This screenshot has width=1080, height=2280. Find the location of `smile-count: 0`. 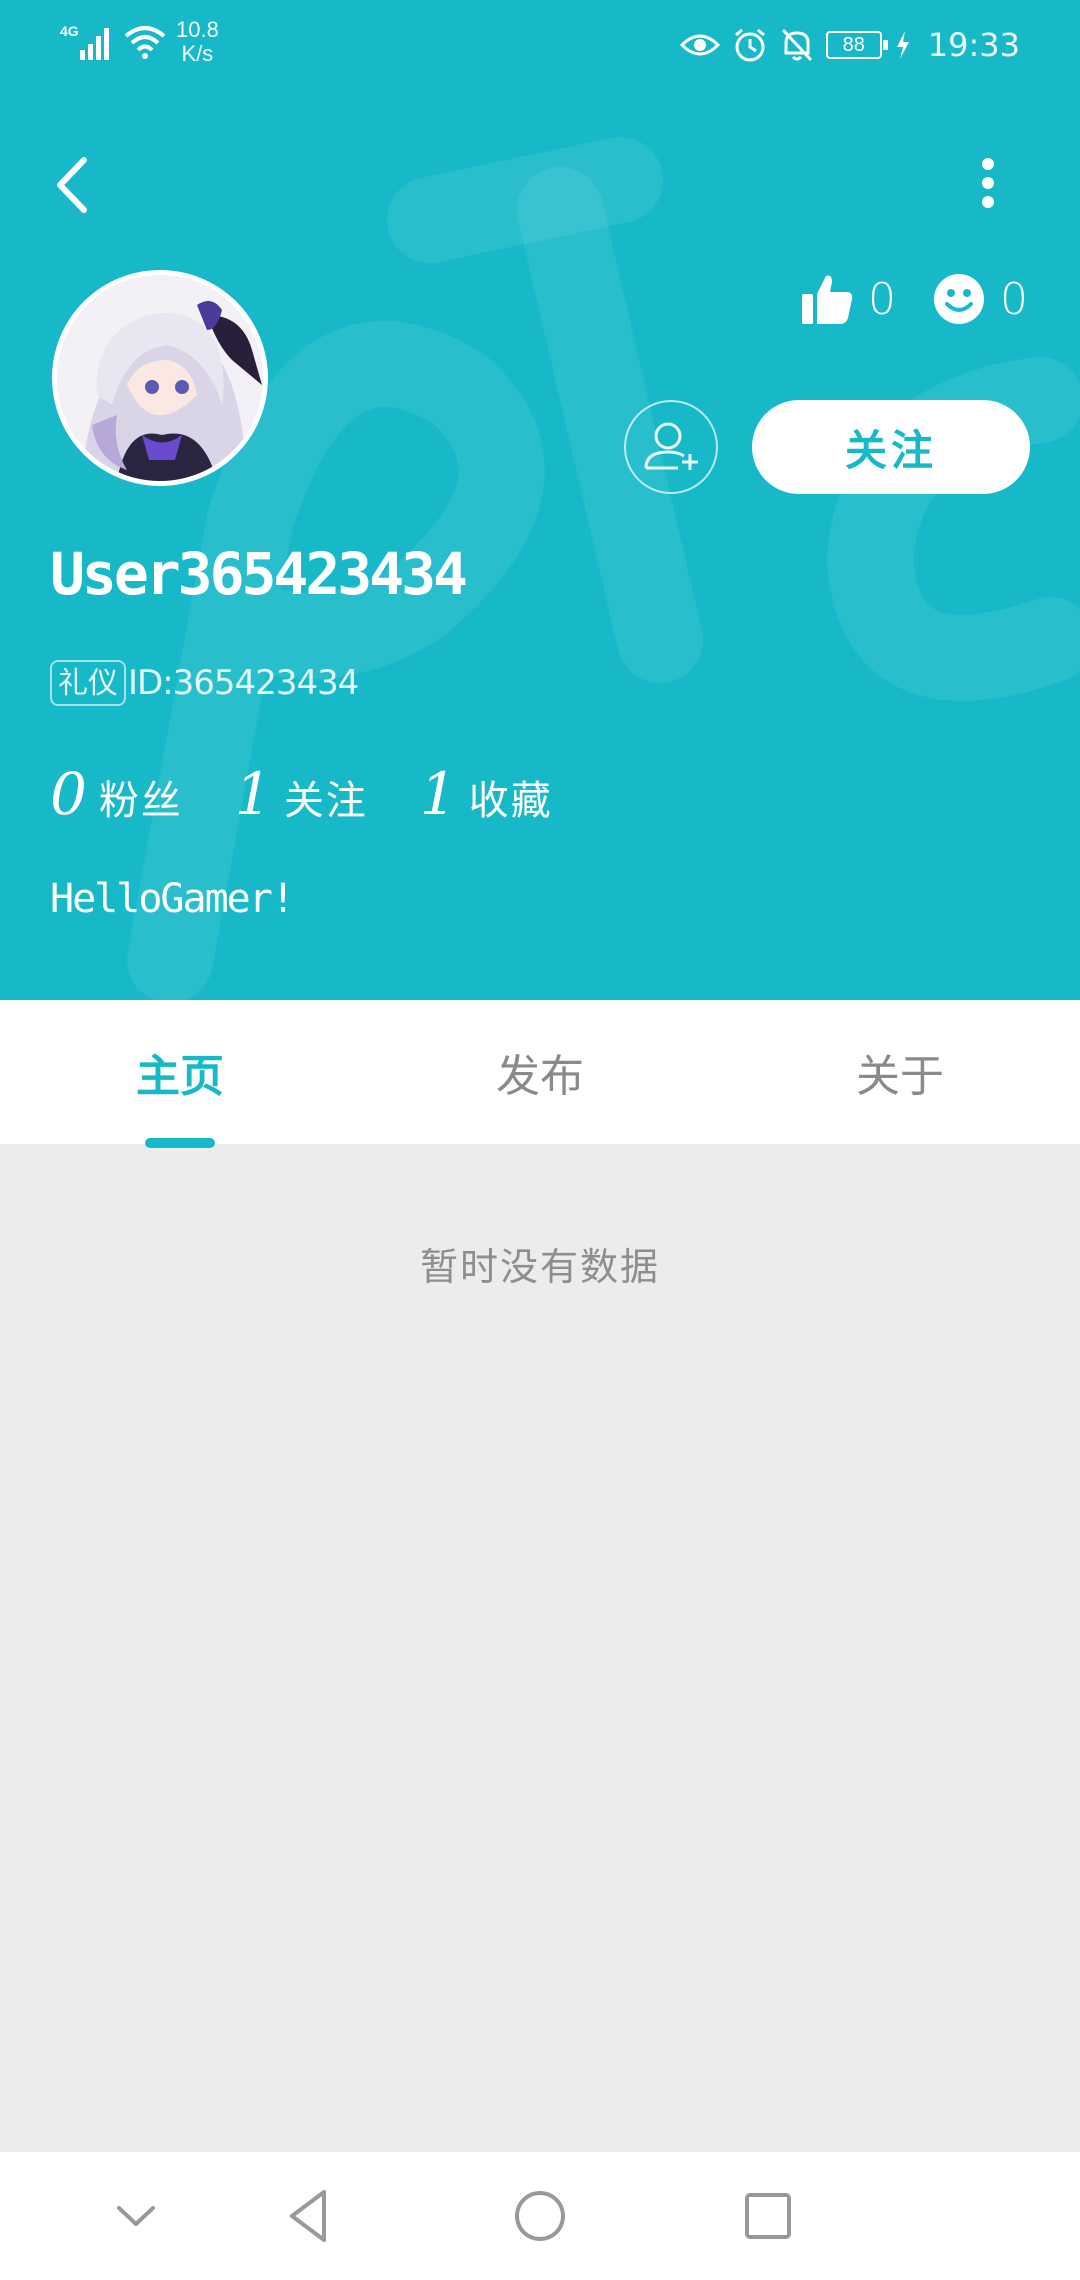

smile-count: 0 is located at coordinates (1014, 299).